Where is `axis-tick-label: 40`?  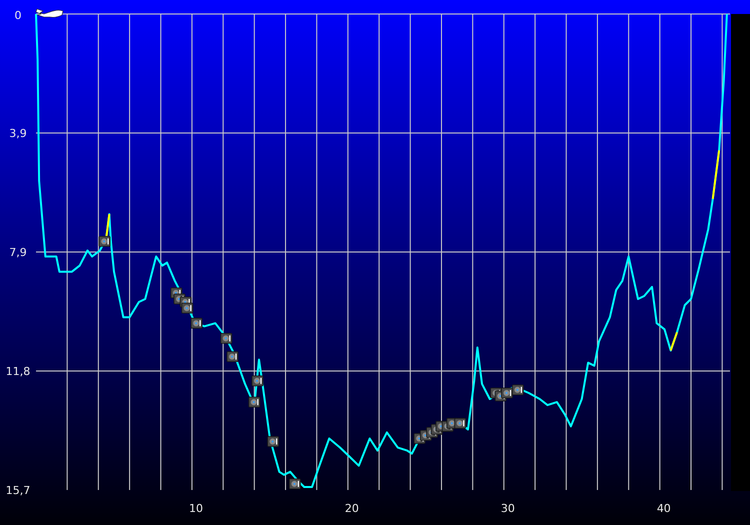 axis-tick-label: 40 is located at coordinates (663, 508).